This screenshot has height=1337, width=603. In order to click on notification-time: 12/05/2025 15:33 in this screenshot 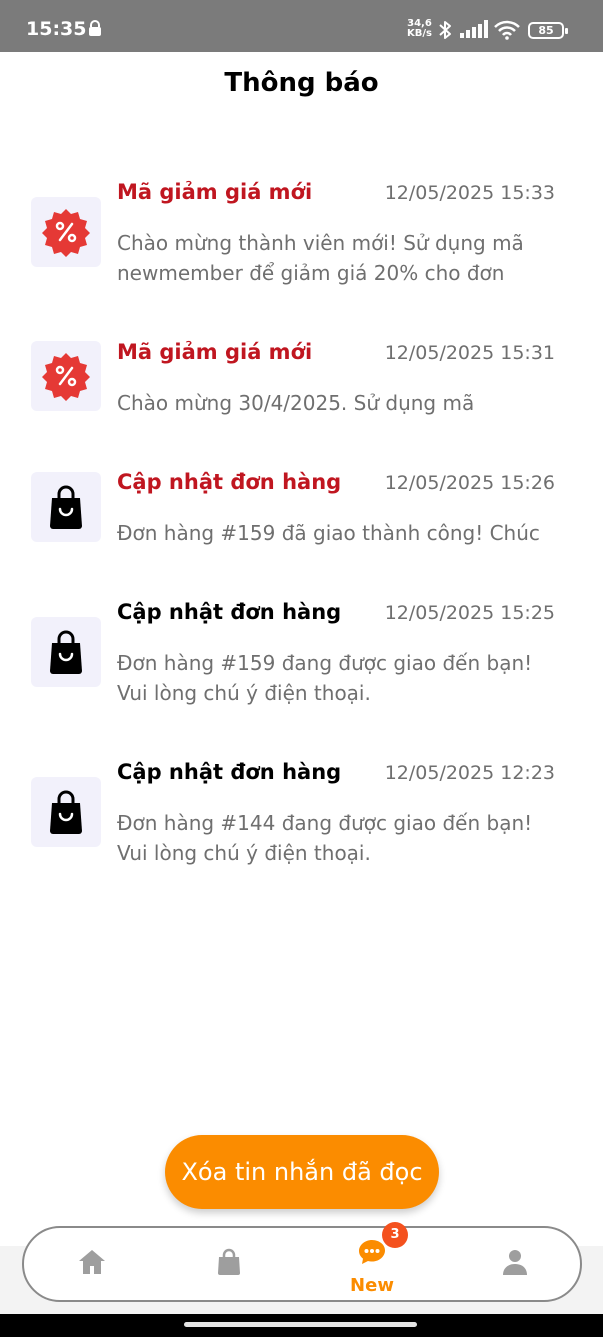, I will do `click(469, 193)`.